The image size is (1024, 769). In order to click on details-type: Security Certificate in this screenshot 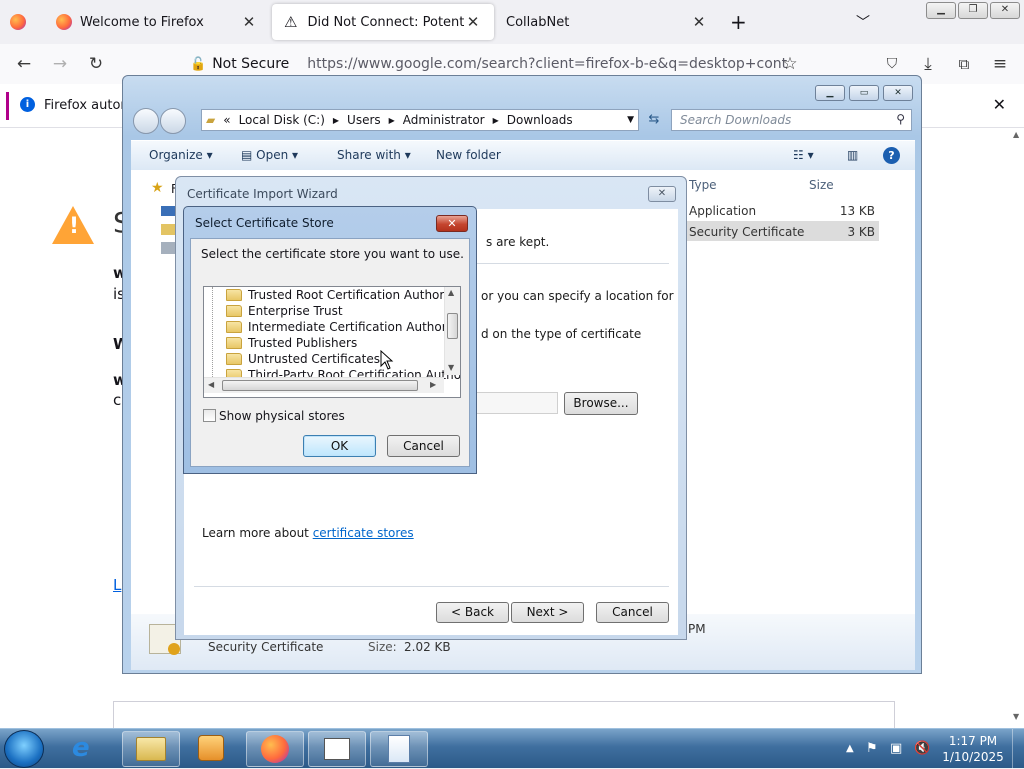, I will do `click(266, 647)`.